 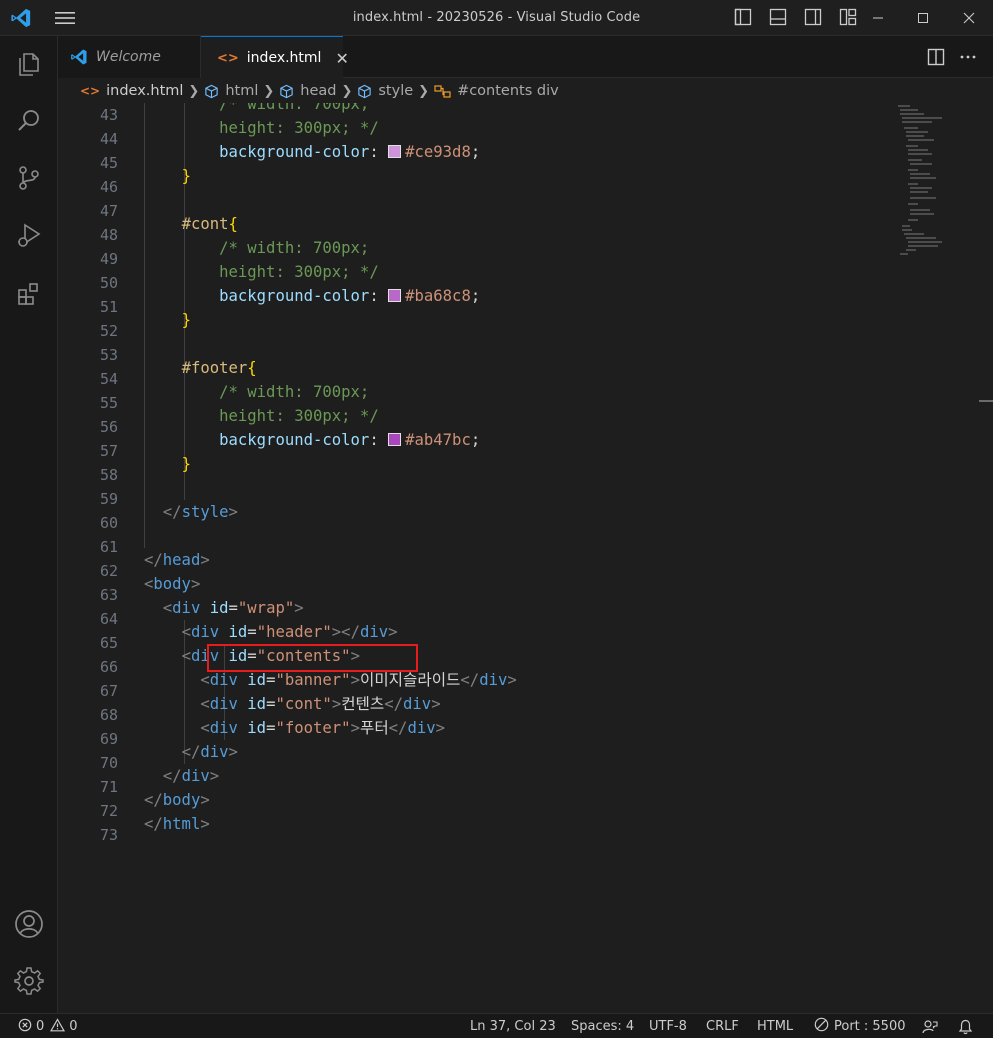 What do you see at coordinates (177, 824) in the screenshot?
I see `code-line: </html>` at bounding box center [177, 824].